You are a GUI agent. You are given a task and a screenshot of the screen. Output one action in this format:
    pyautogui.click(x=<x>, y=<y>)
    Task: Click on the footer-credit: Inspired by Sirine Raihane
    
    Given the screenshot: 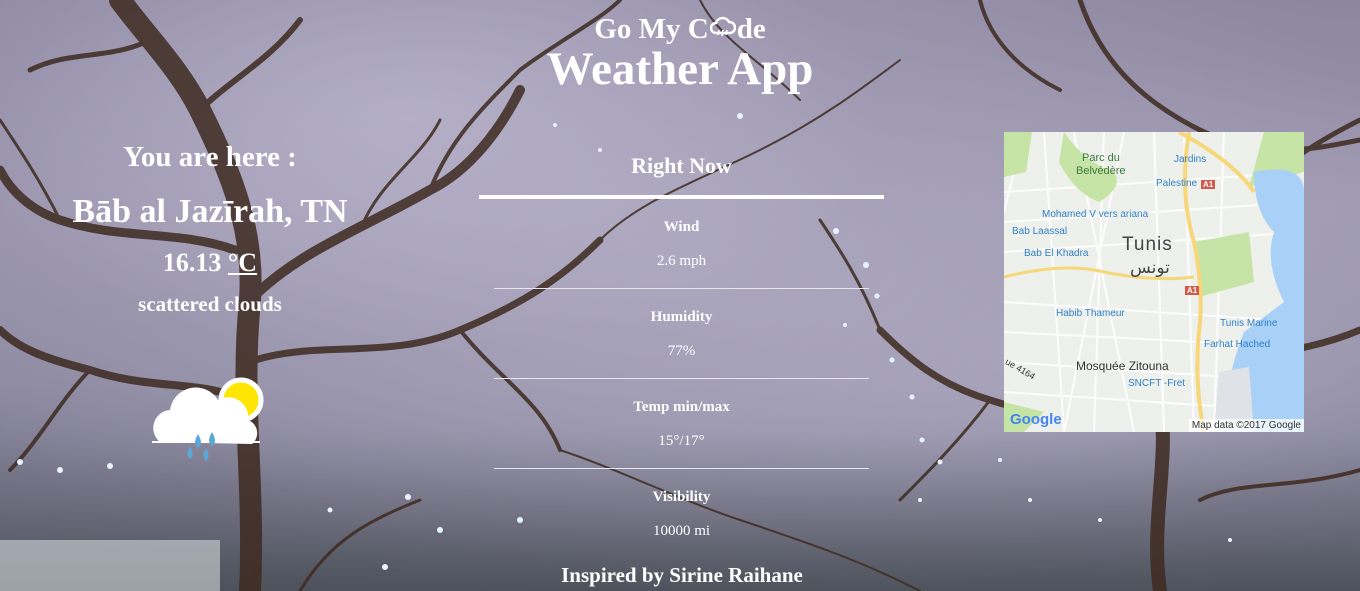 What is the action you would take?
    pyautogui.click(x=682, y=575)
    